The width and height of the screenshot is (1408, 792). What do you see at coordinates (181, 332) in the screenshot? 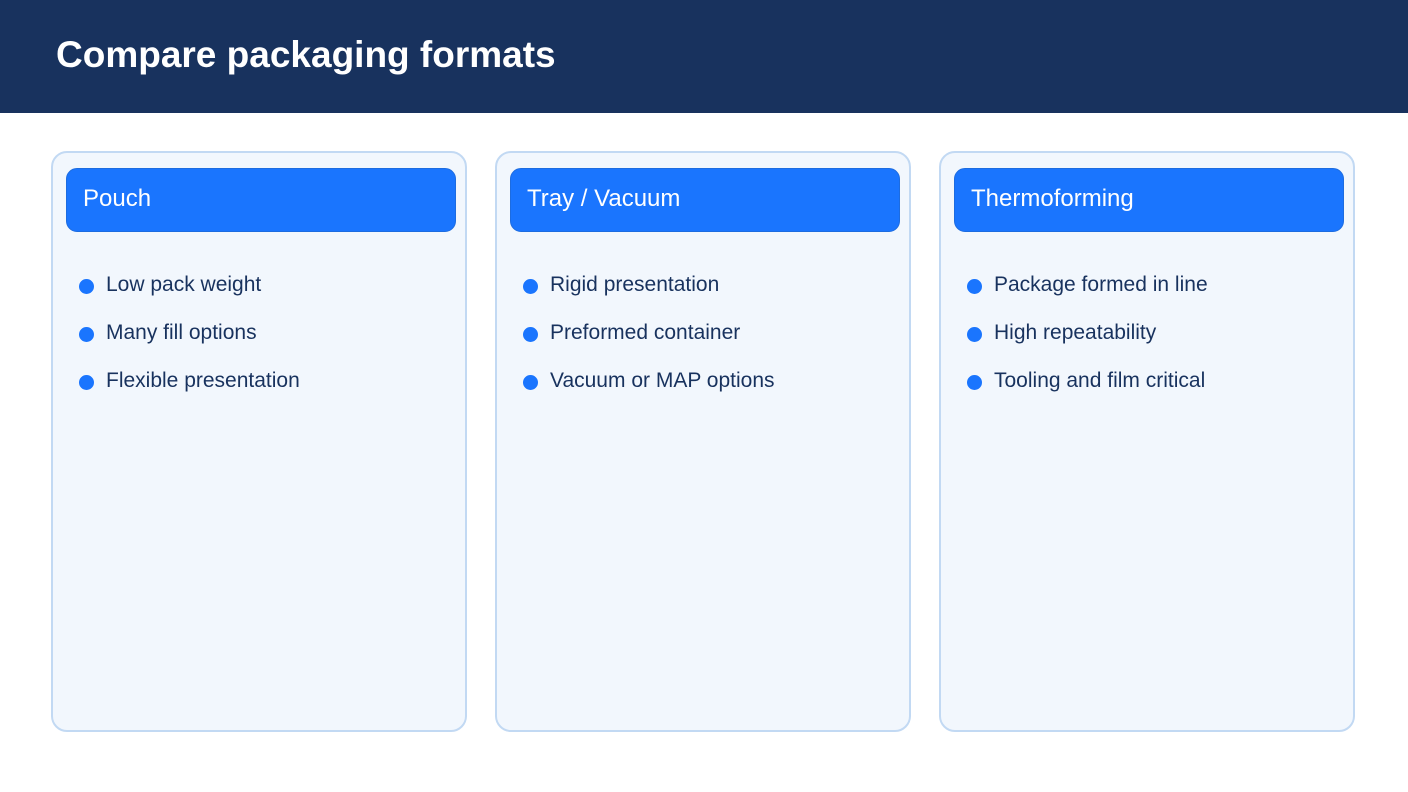
I see `list-item-text: Many fill options` at bounding box center [181, 332].